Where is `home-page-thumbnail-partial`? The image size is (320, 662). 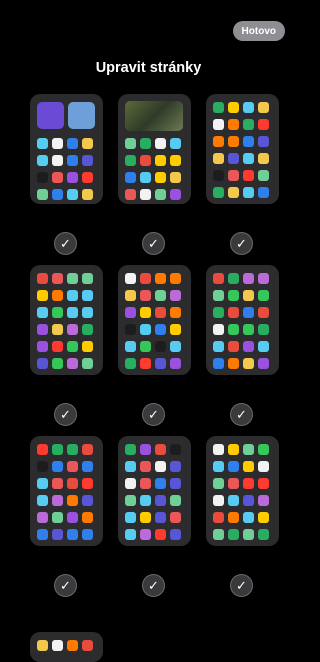
home-page-thumbnail-partial is located at coordinates (66, 647).